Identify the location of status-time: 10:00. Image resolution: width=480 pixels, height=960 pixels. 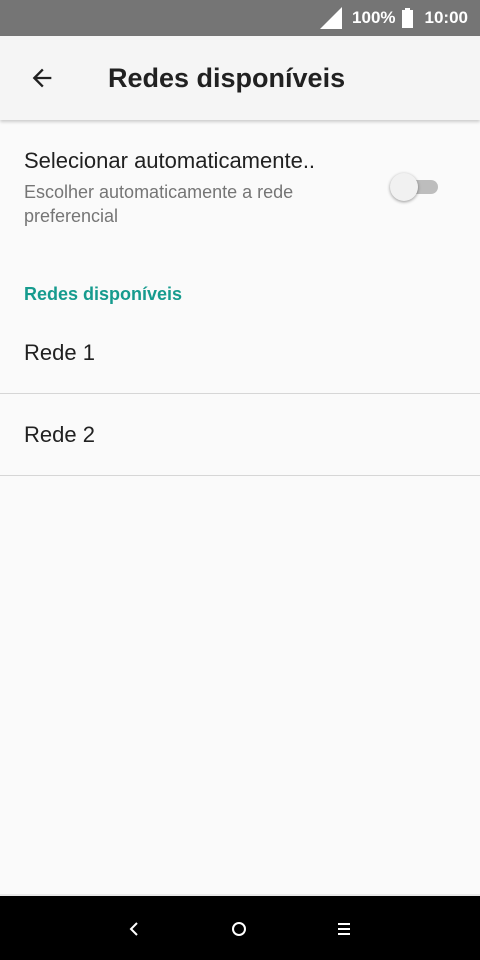
(446, 17).